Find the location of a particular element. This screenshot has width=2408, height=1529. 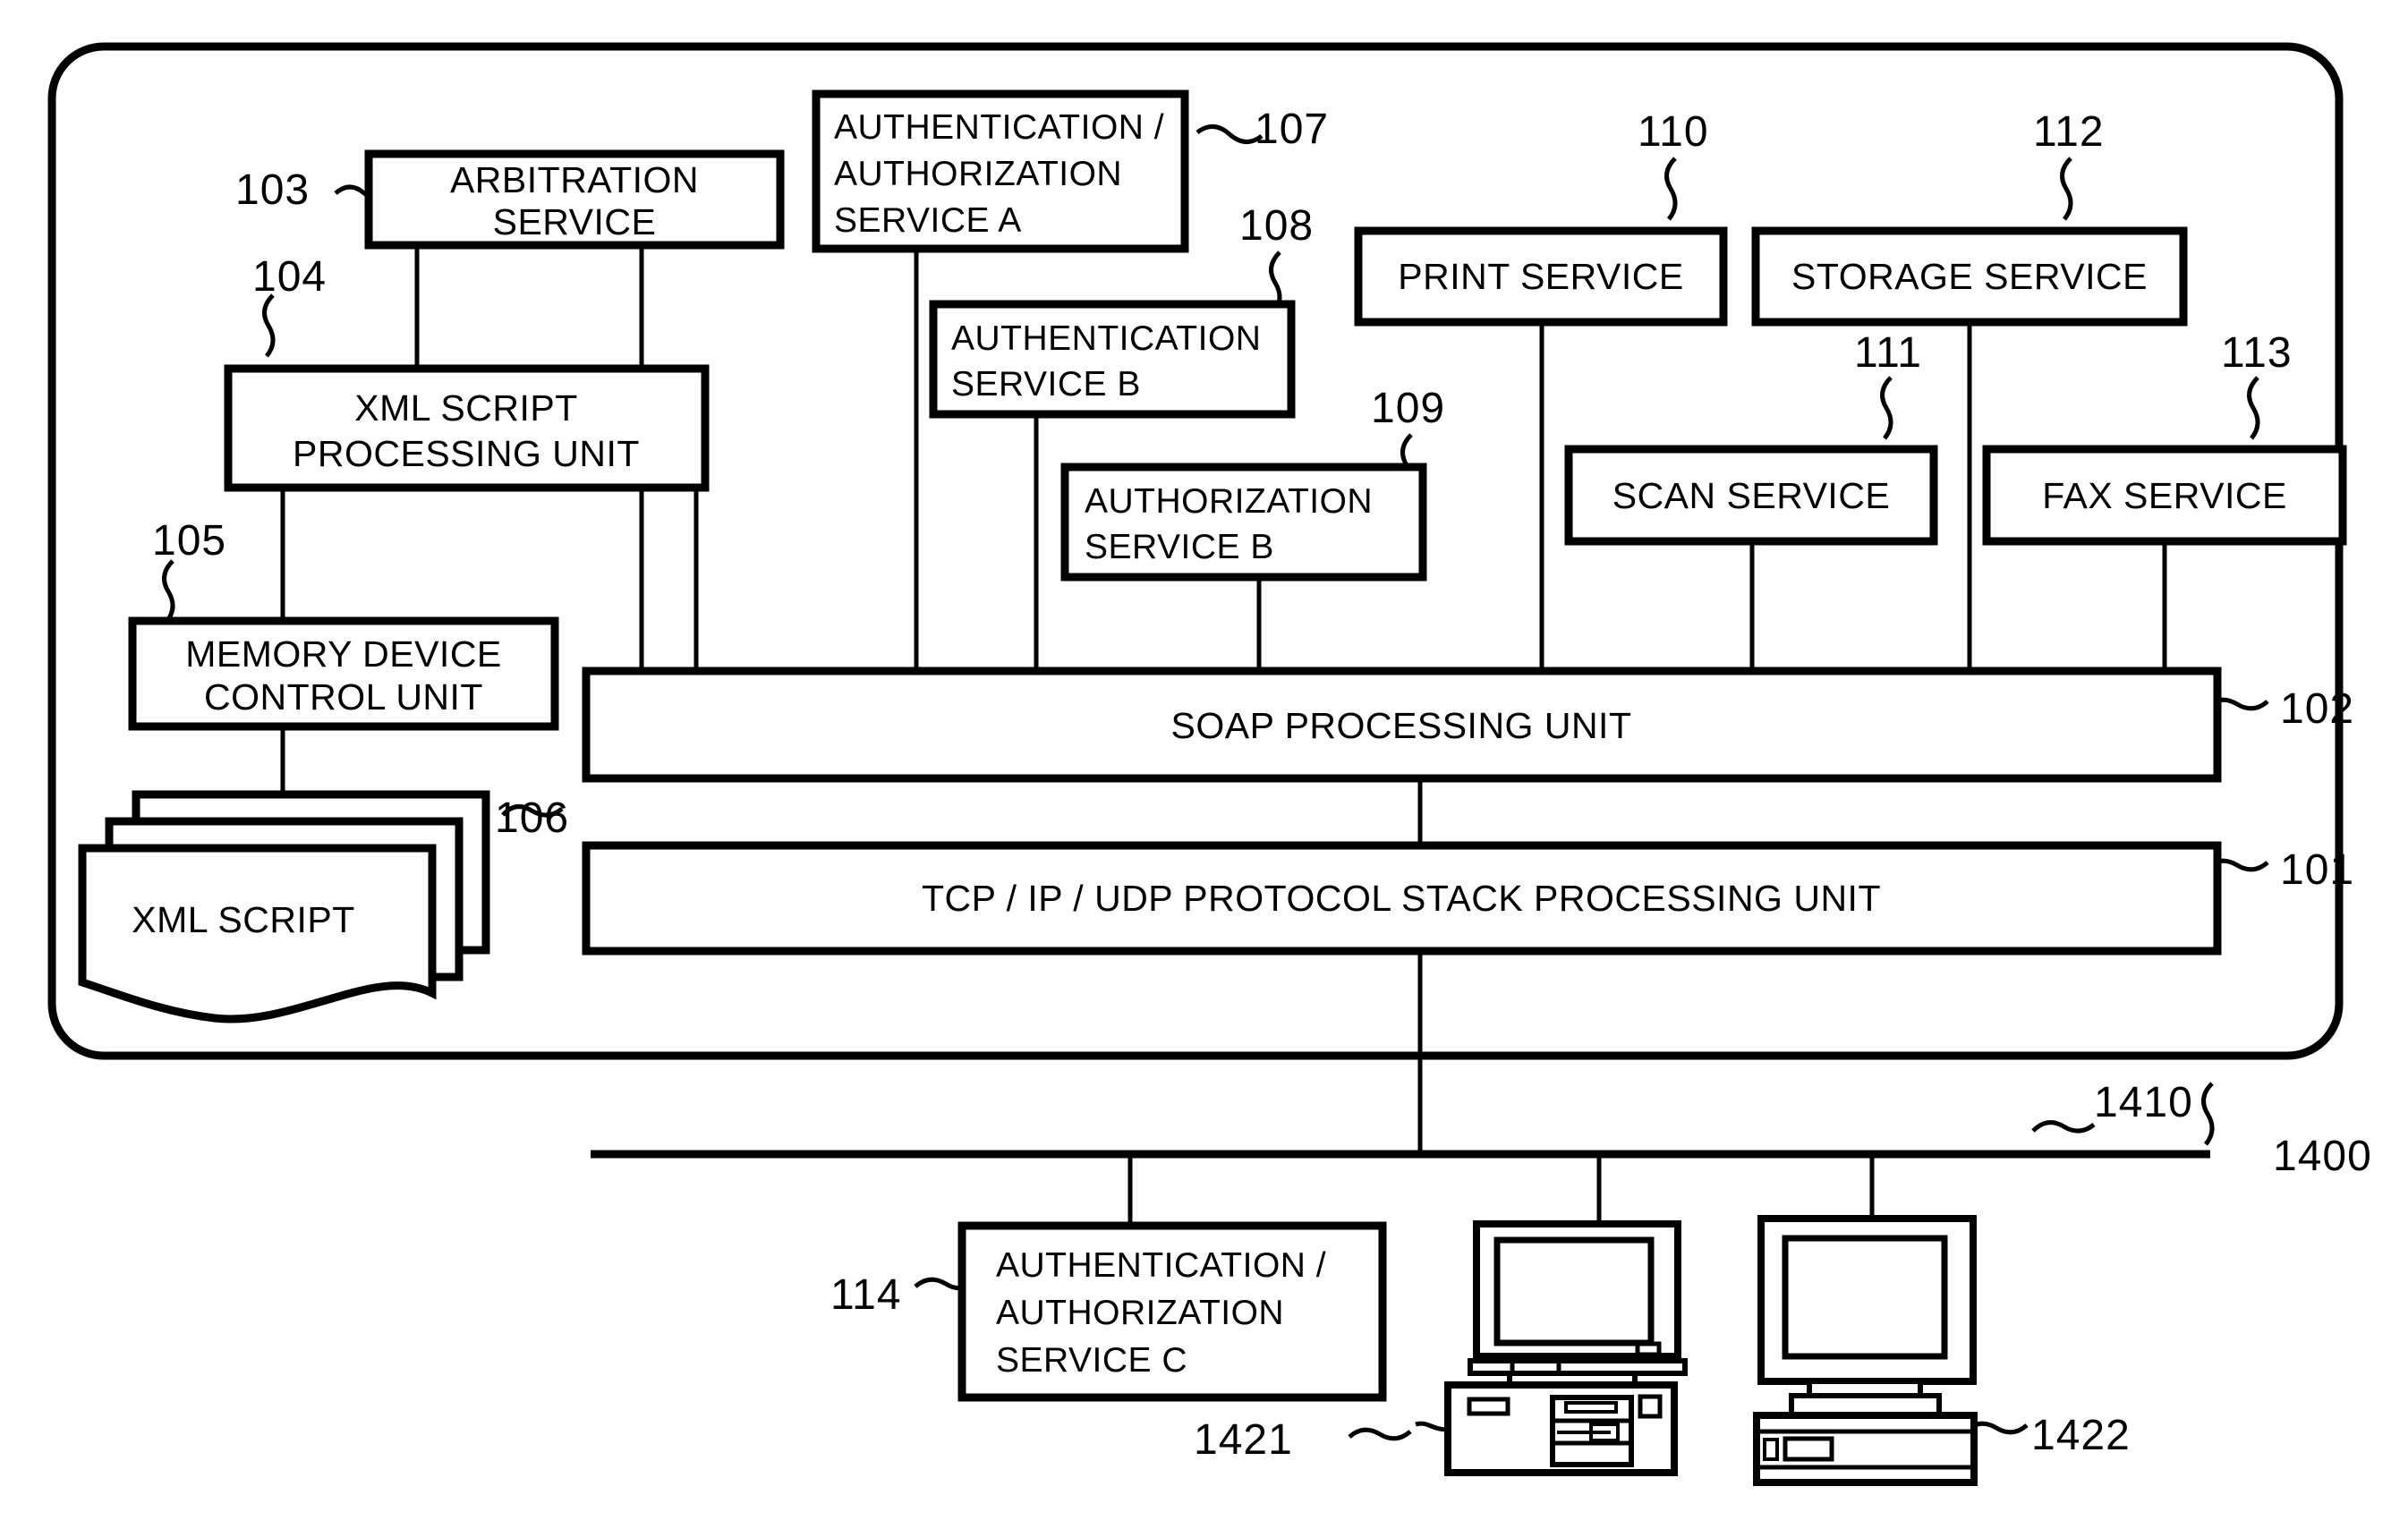

xml-script-processing-unit-label-1: XML SCRIPT is located at coordinates (466, 408).